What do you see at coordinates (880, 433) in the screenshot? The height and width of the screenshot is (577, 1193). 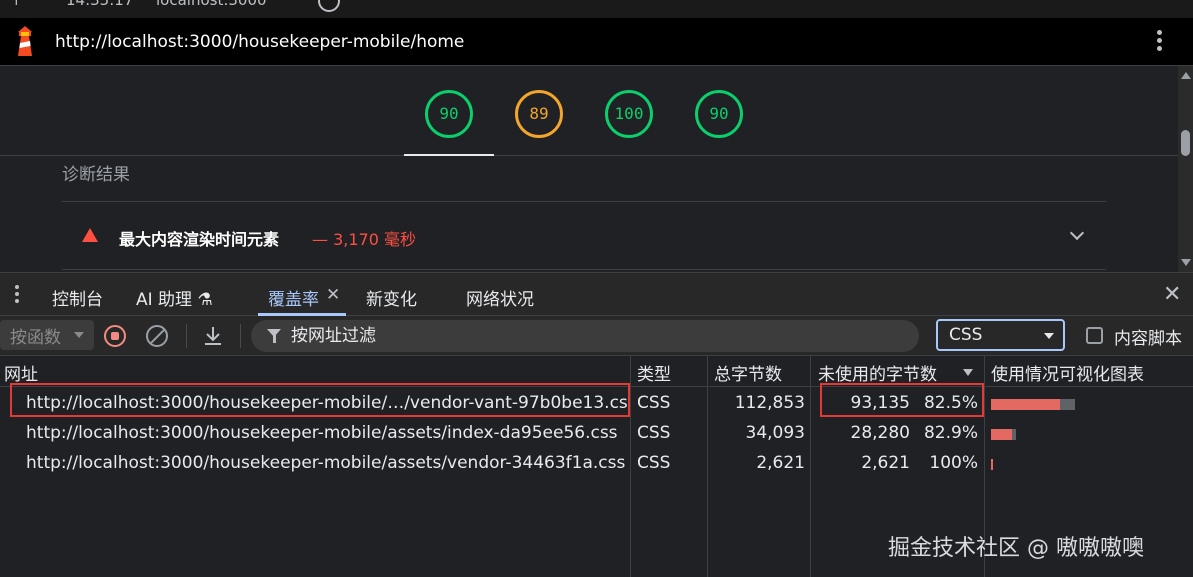 I see `row-unused-bytes: 28,280` at bounding box center [880, 433].